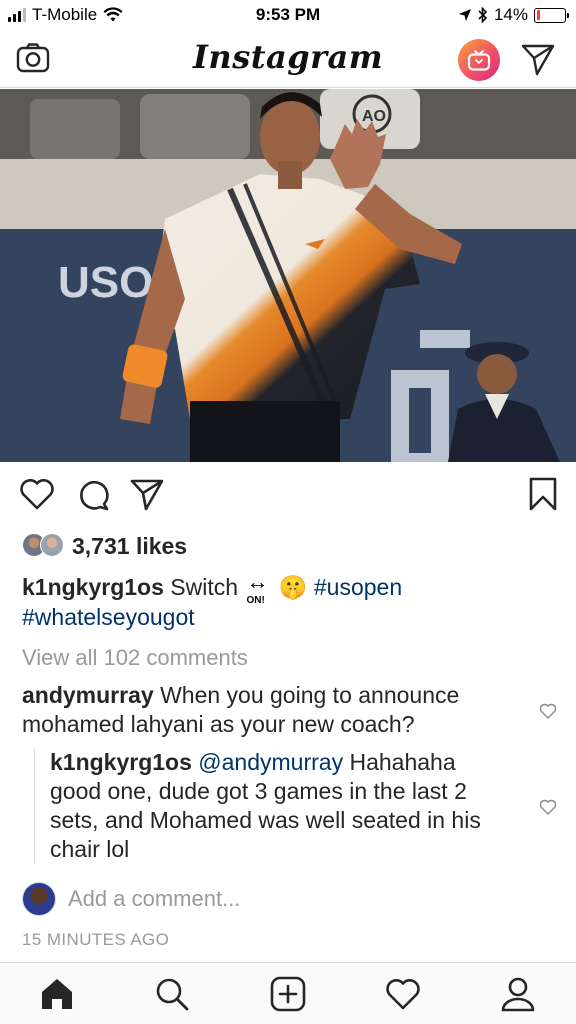 This screenshot has width=576, height=1024. Describe the element at coordinates (129, 546) in the screenshot. I see `likes-count: 3,731 likes` at that location.